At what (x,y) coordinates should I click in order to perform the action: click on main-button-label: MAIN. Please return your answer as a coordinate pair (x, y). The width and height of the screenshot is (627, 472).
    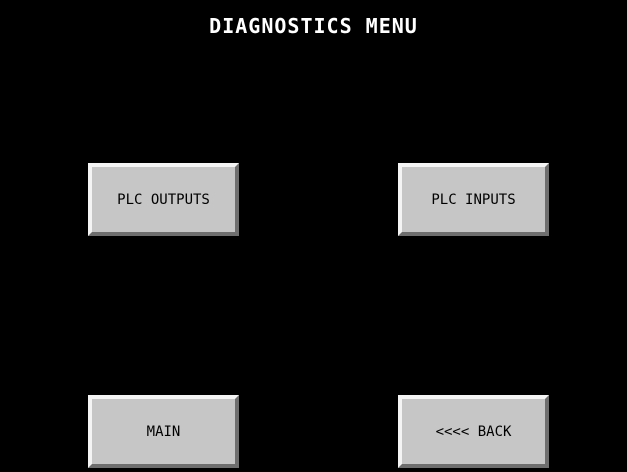
    Looking at the image, I should click on (163, 431).